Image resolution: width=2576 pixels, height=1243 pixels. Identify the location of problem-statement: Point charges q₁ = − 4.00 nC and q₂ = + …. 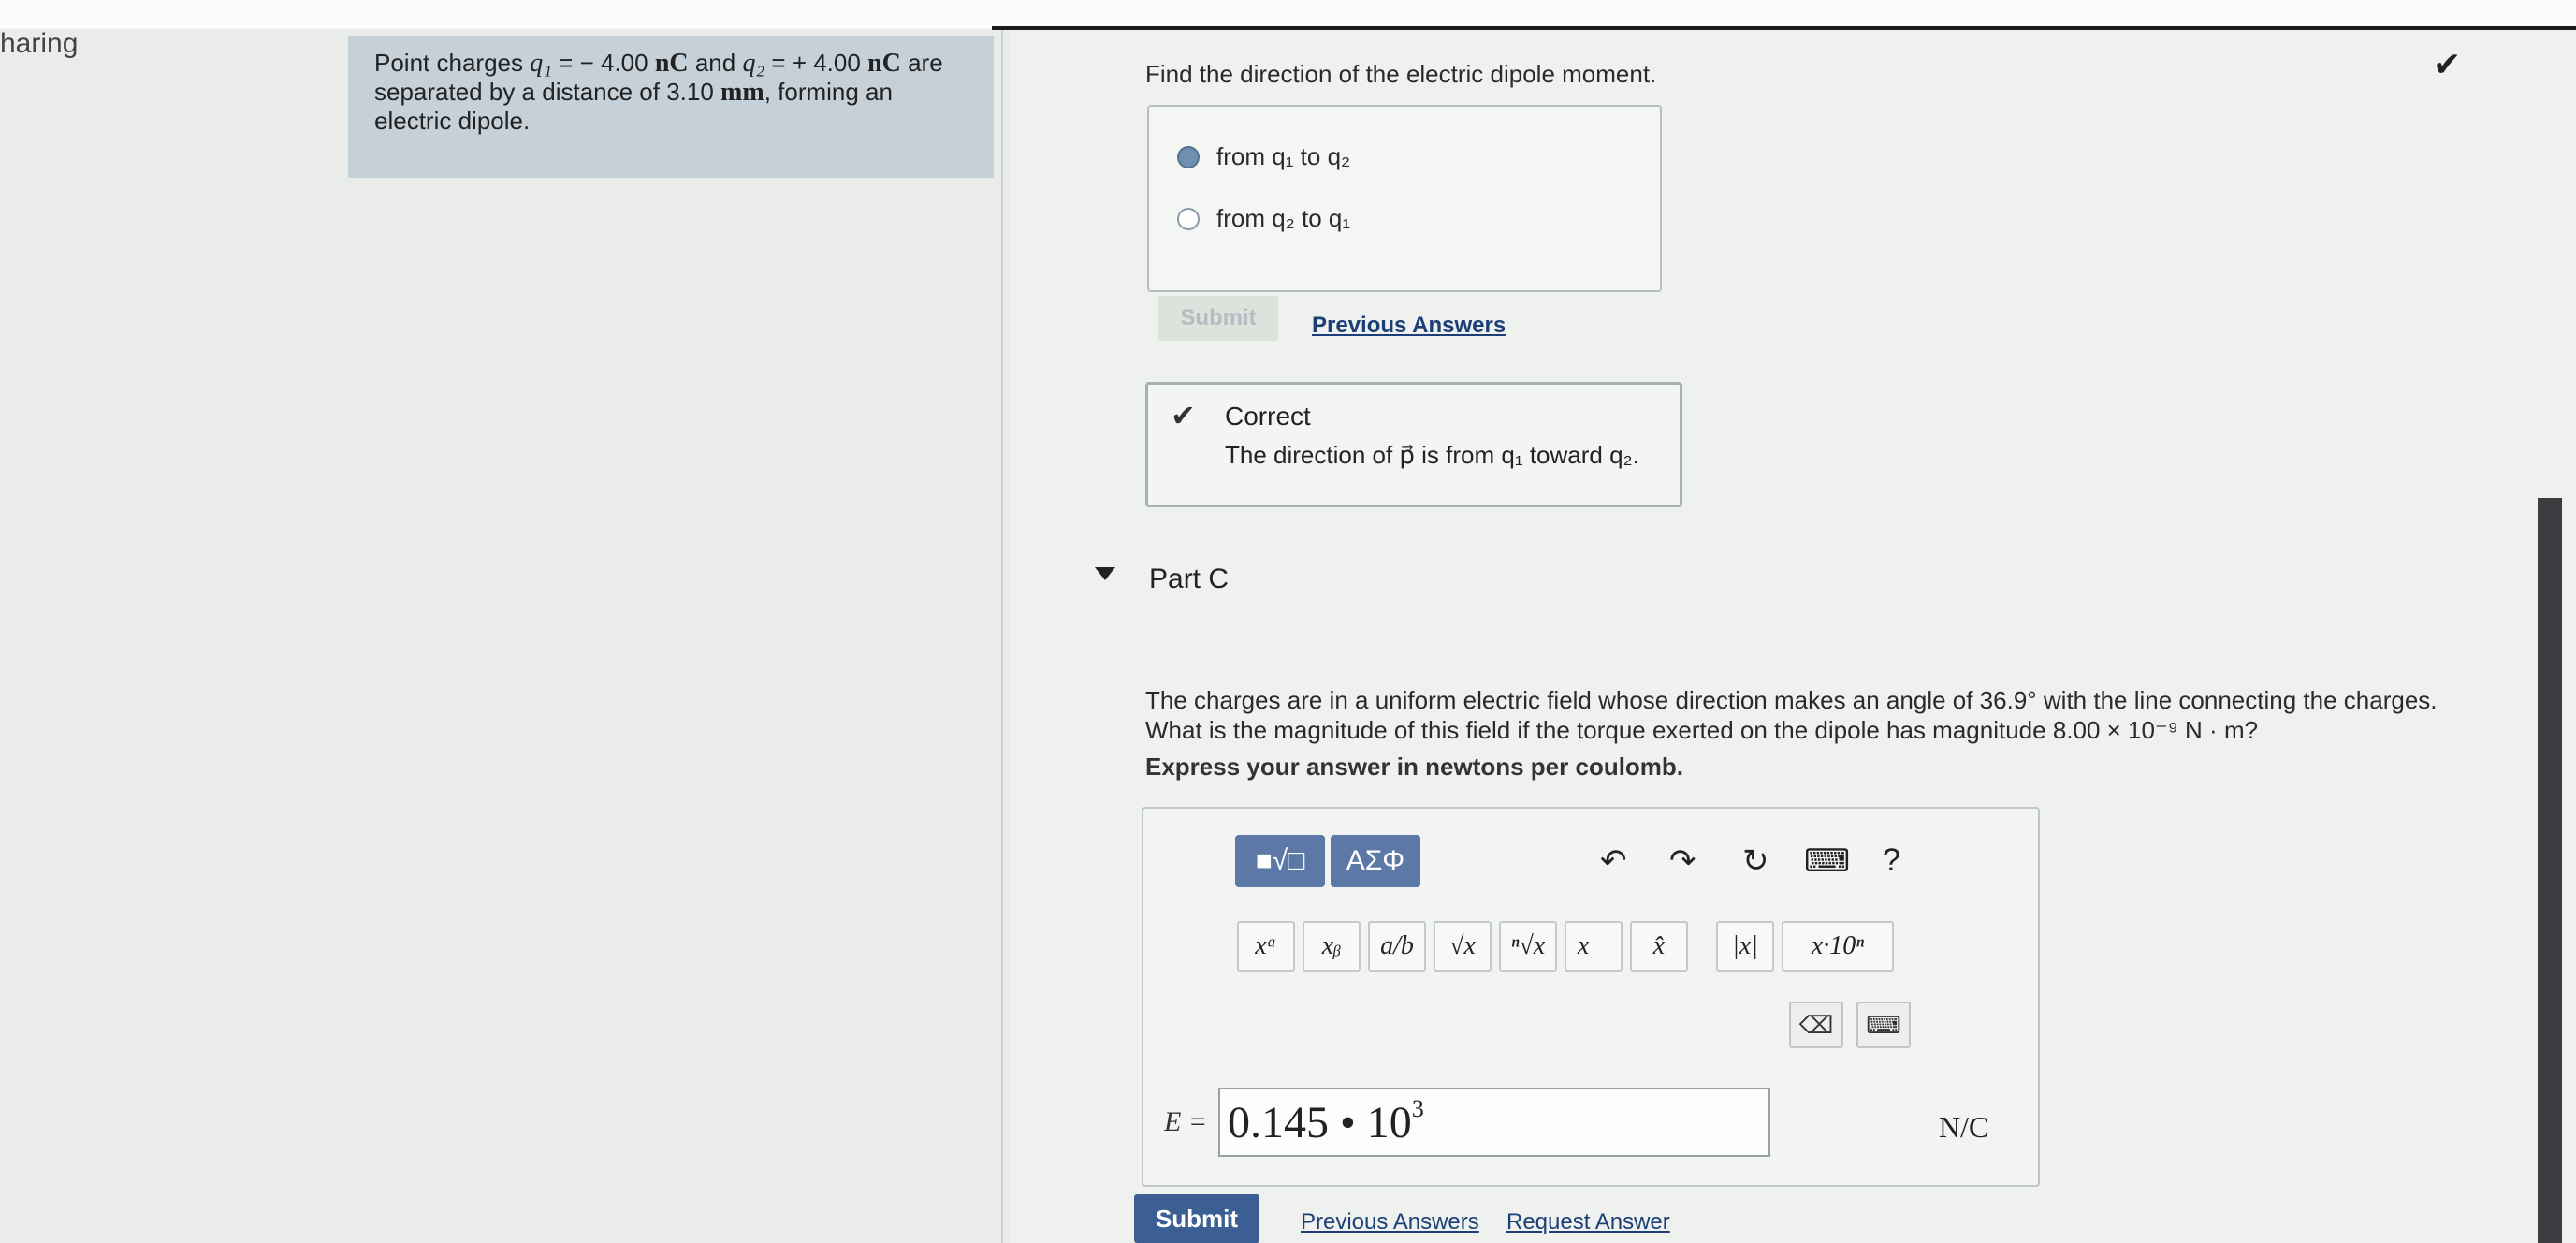
(671, 107).